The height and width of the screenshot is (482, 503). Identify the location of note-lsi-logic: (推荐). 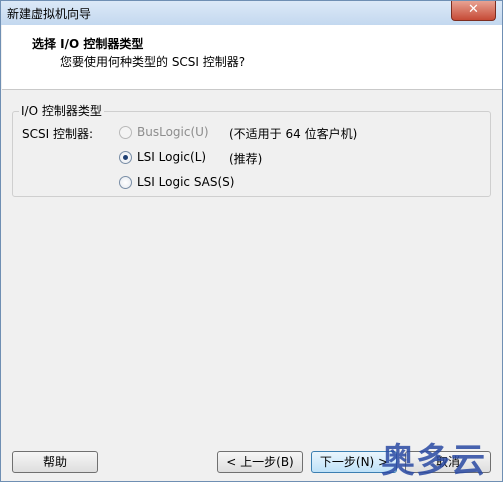
(246, 159).